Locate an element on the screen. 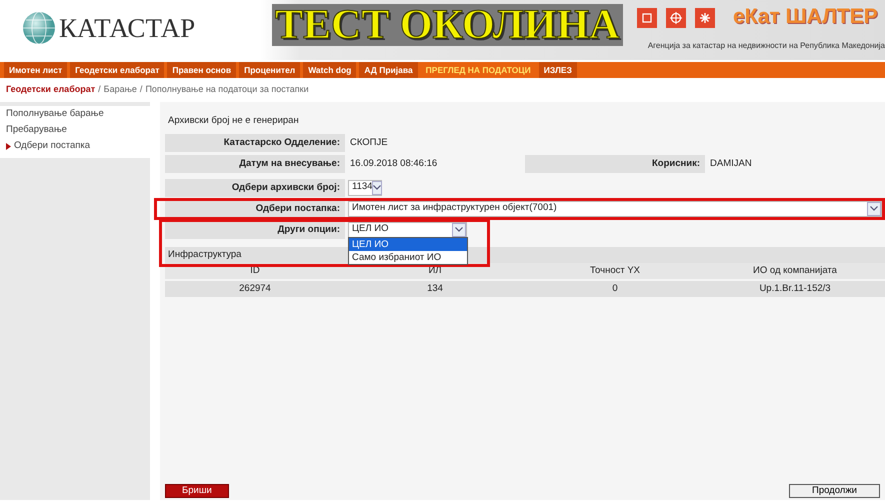 This screenshot has height=501, width=885. delete-button: Бриши is located at coordinates (197, 491).